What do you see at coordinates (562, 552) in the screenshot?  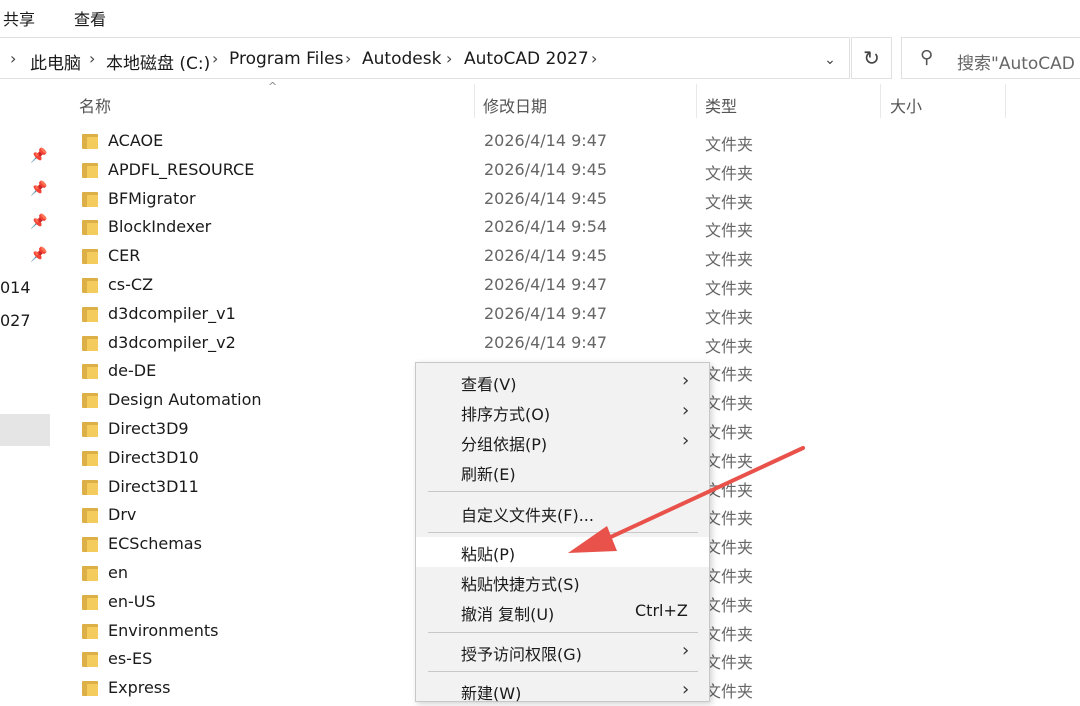 I see `menu-item-paste: 粘贴(P)` at bounding box center [562, 552].